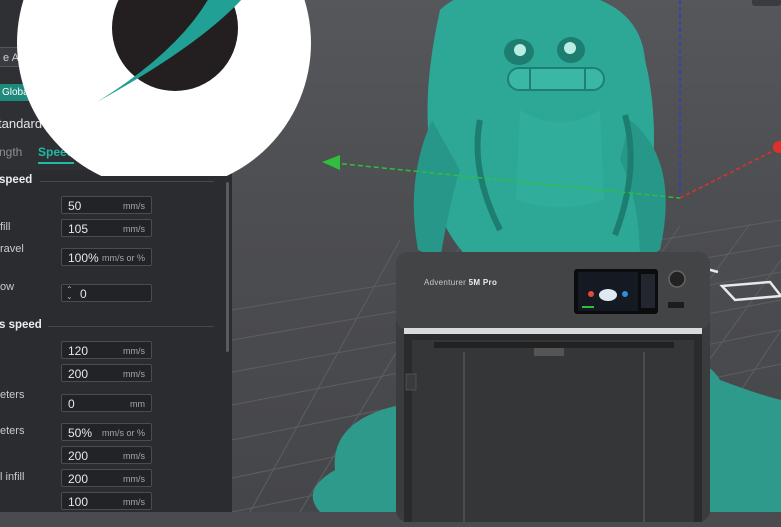 The height and width of the screenshot is (527, 781). What do you see at coordinates (106, 350) in the screenshot?
I see `speed-field-outer-wall: 120 mm/s` at bounding box center [106, 350].